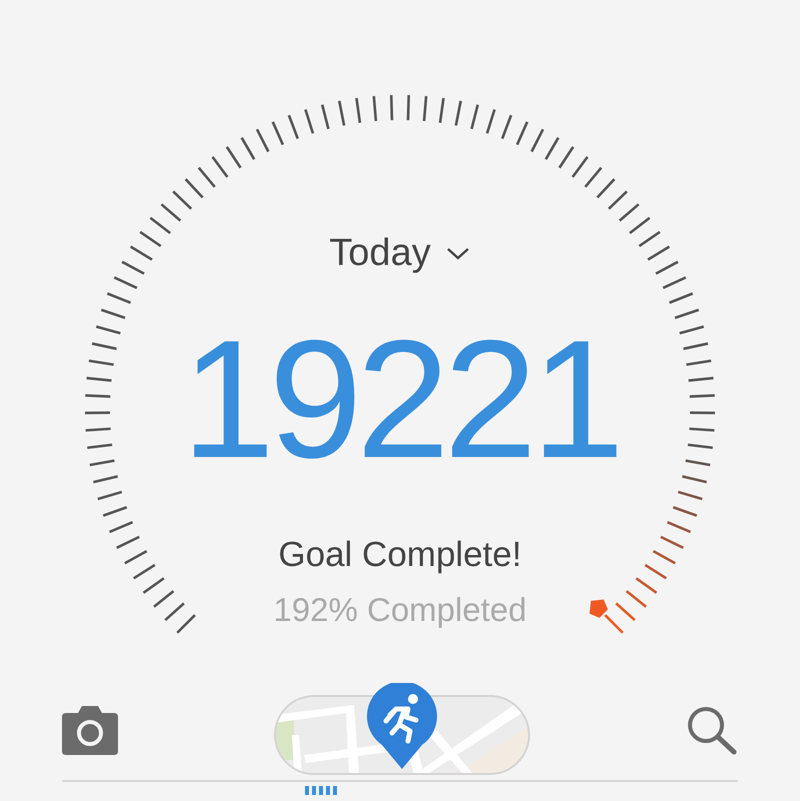 Image resolution: width=800 pixels, height=801 pixels. What do you see at coordinates (400, 610) in the screenshot?
I see `goal-percent: 192% Completed` at bounding box center [400, 610].